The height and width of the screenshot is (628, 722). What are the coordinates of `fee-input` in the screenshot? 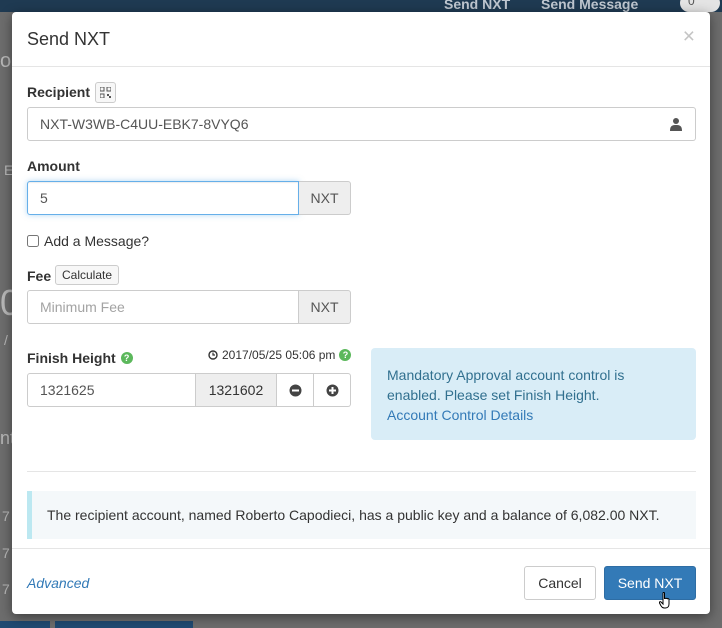 It's located at (163, 307).